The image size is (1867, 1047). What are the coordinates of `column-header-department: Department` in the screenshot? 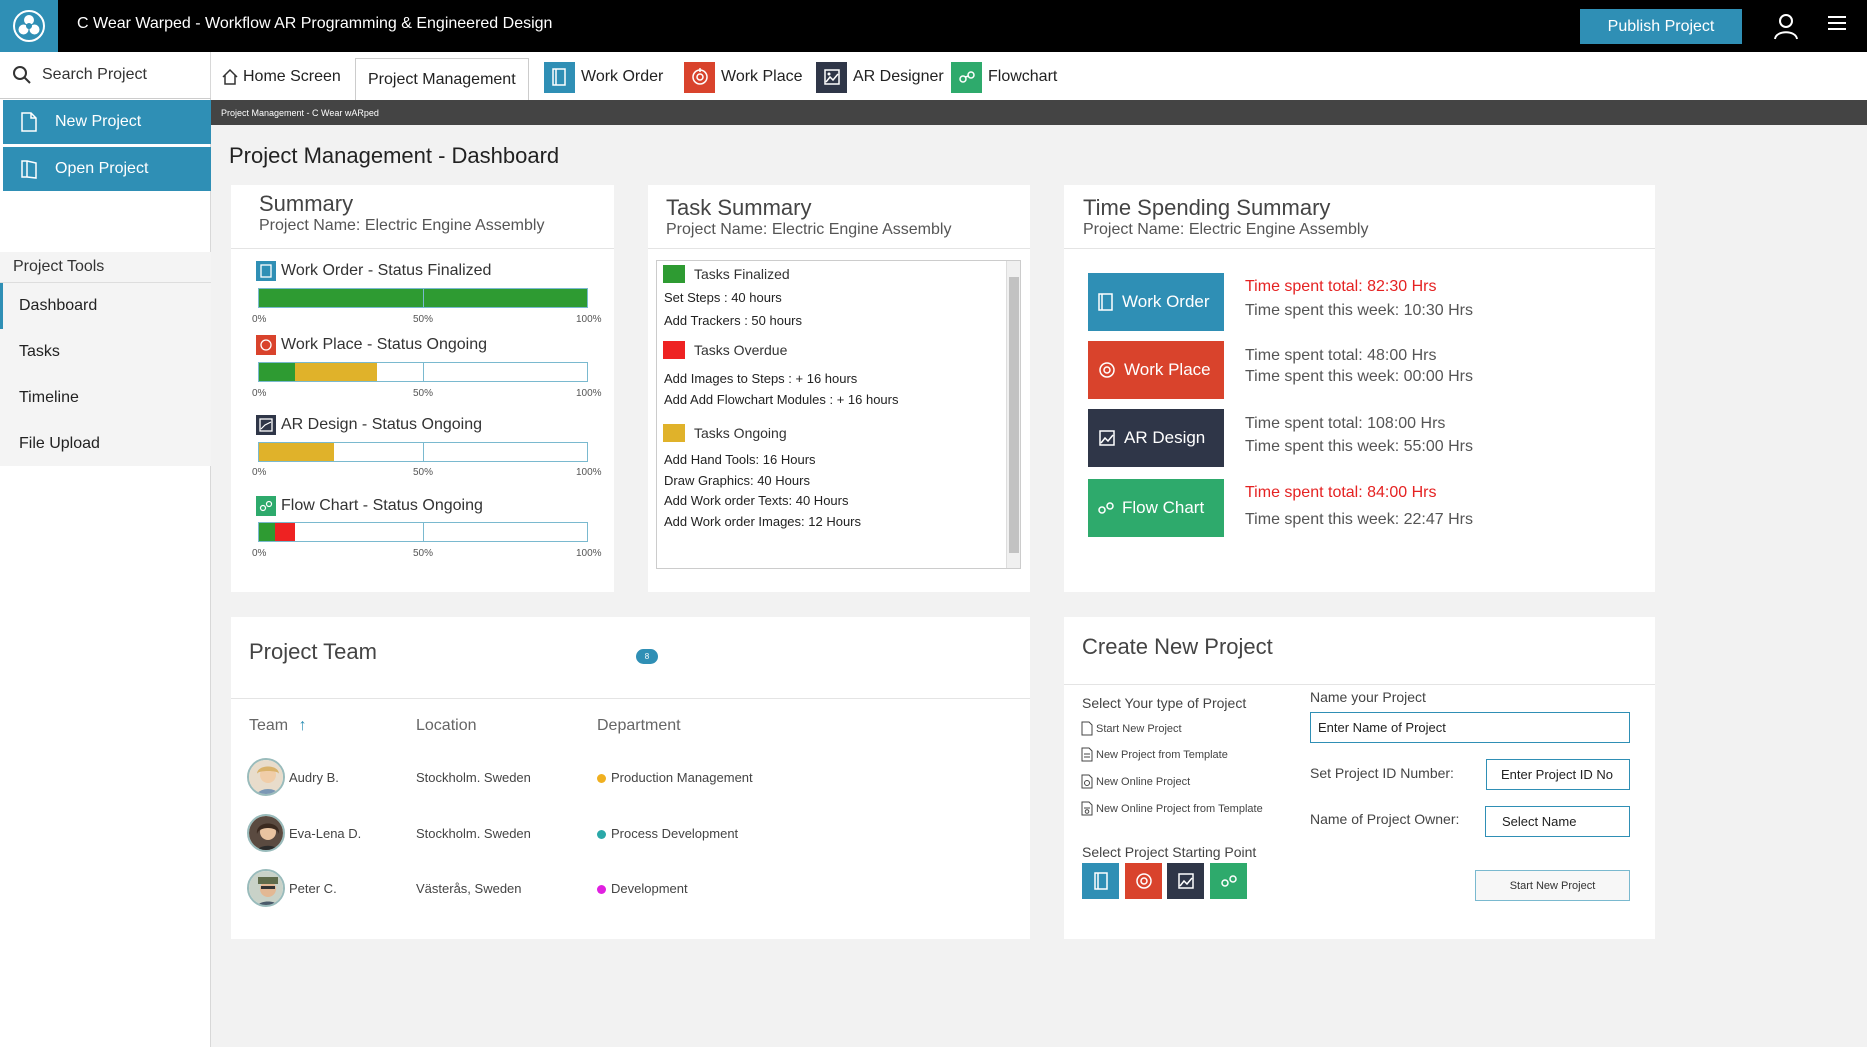 It's located at (639, 726).